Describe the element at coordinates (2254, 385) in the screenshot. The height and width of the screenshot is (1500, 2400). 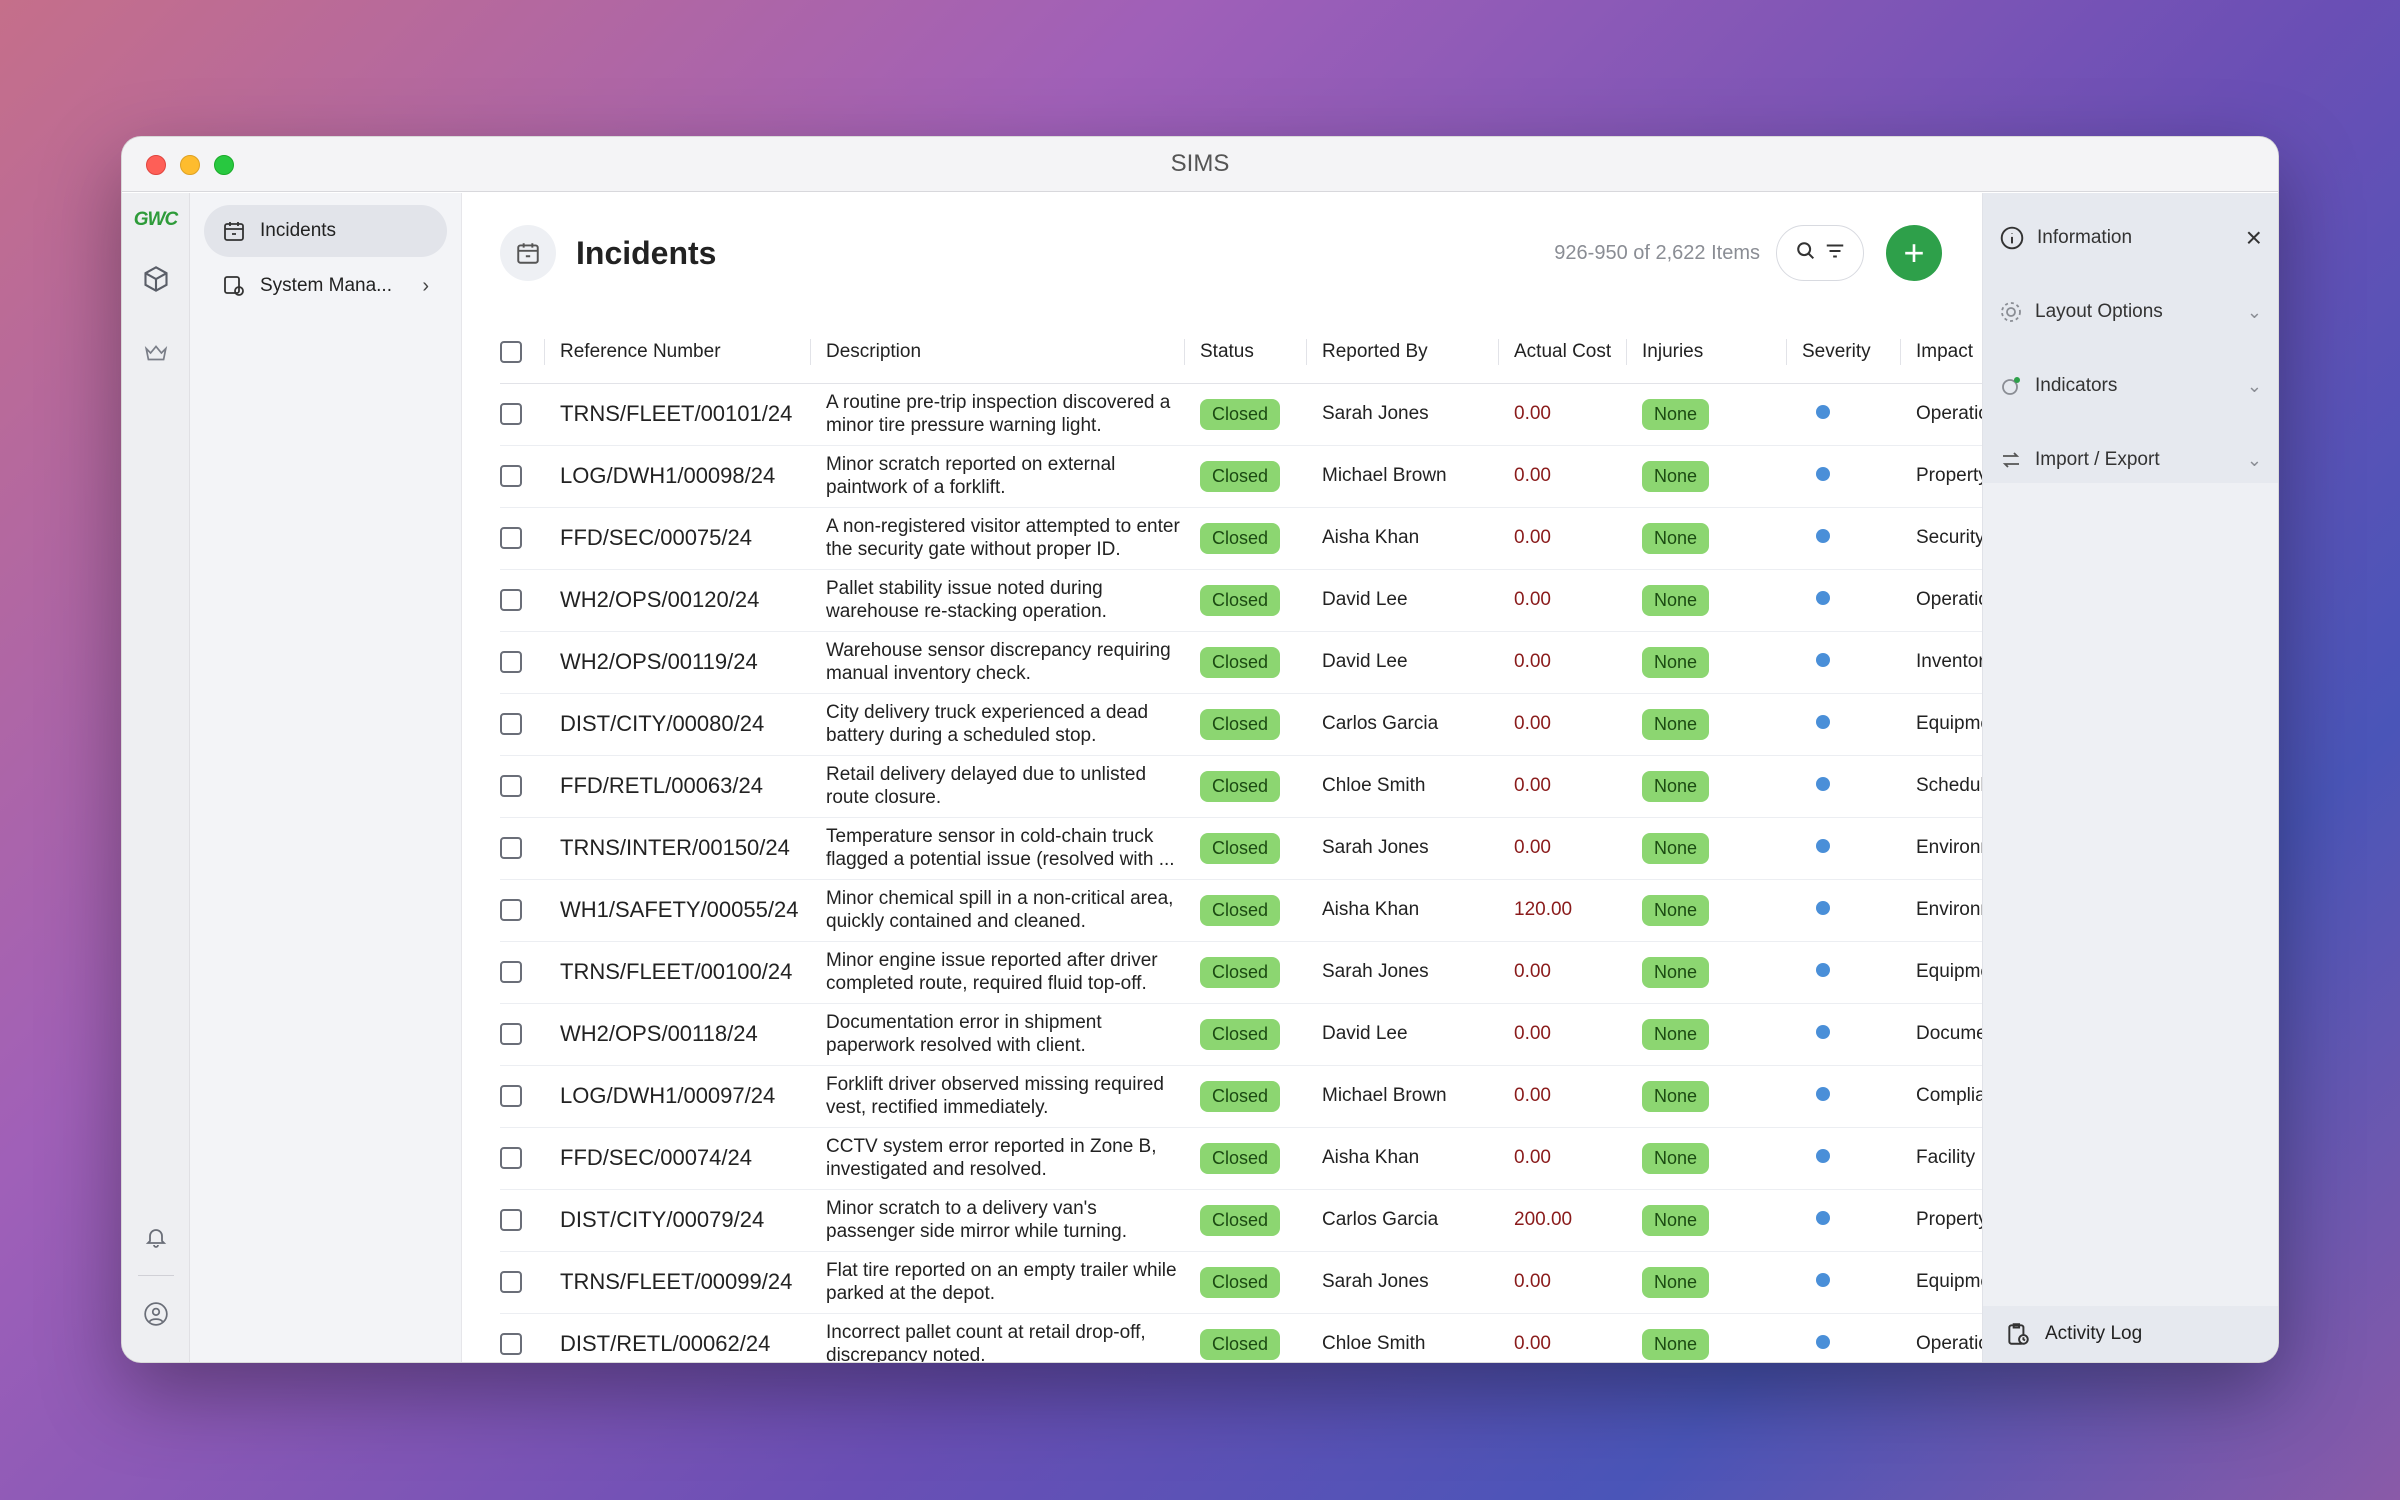
I see `chevron-down-icon: ⌄` at that location.